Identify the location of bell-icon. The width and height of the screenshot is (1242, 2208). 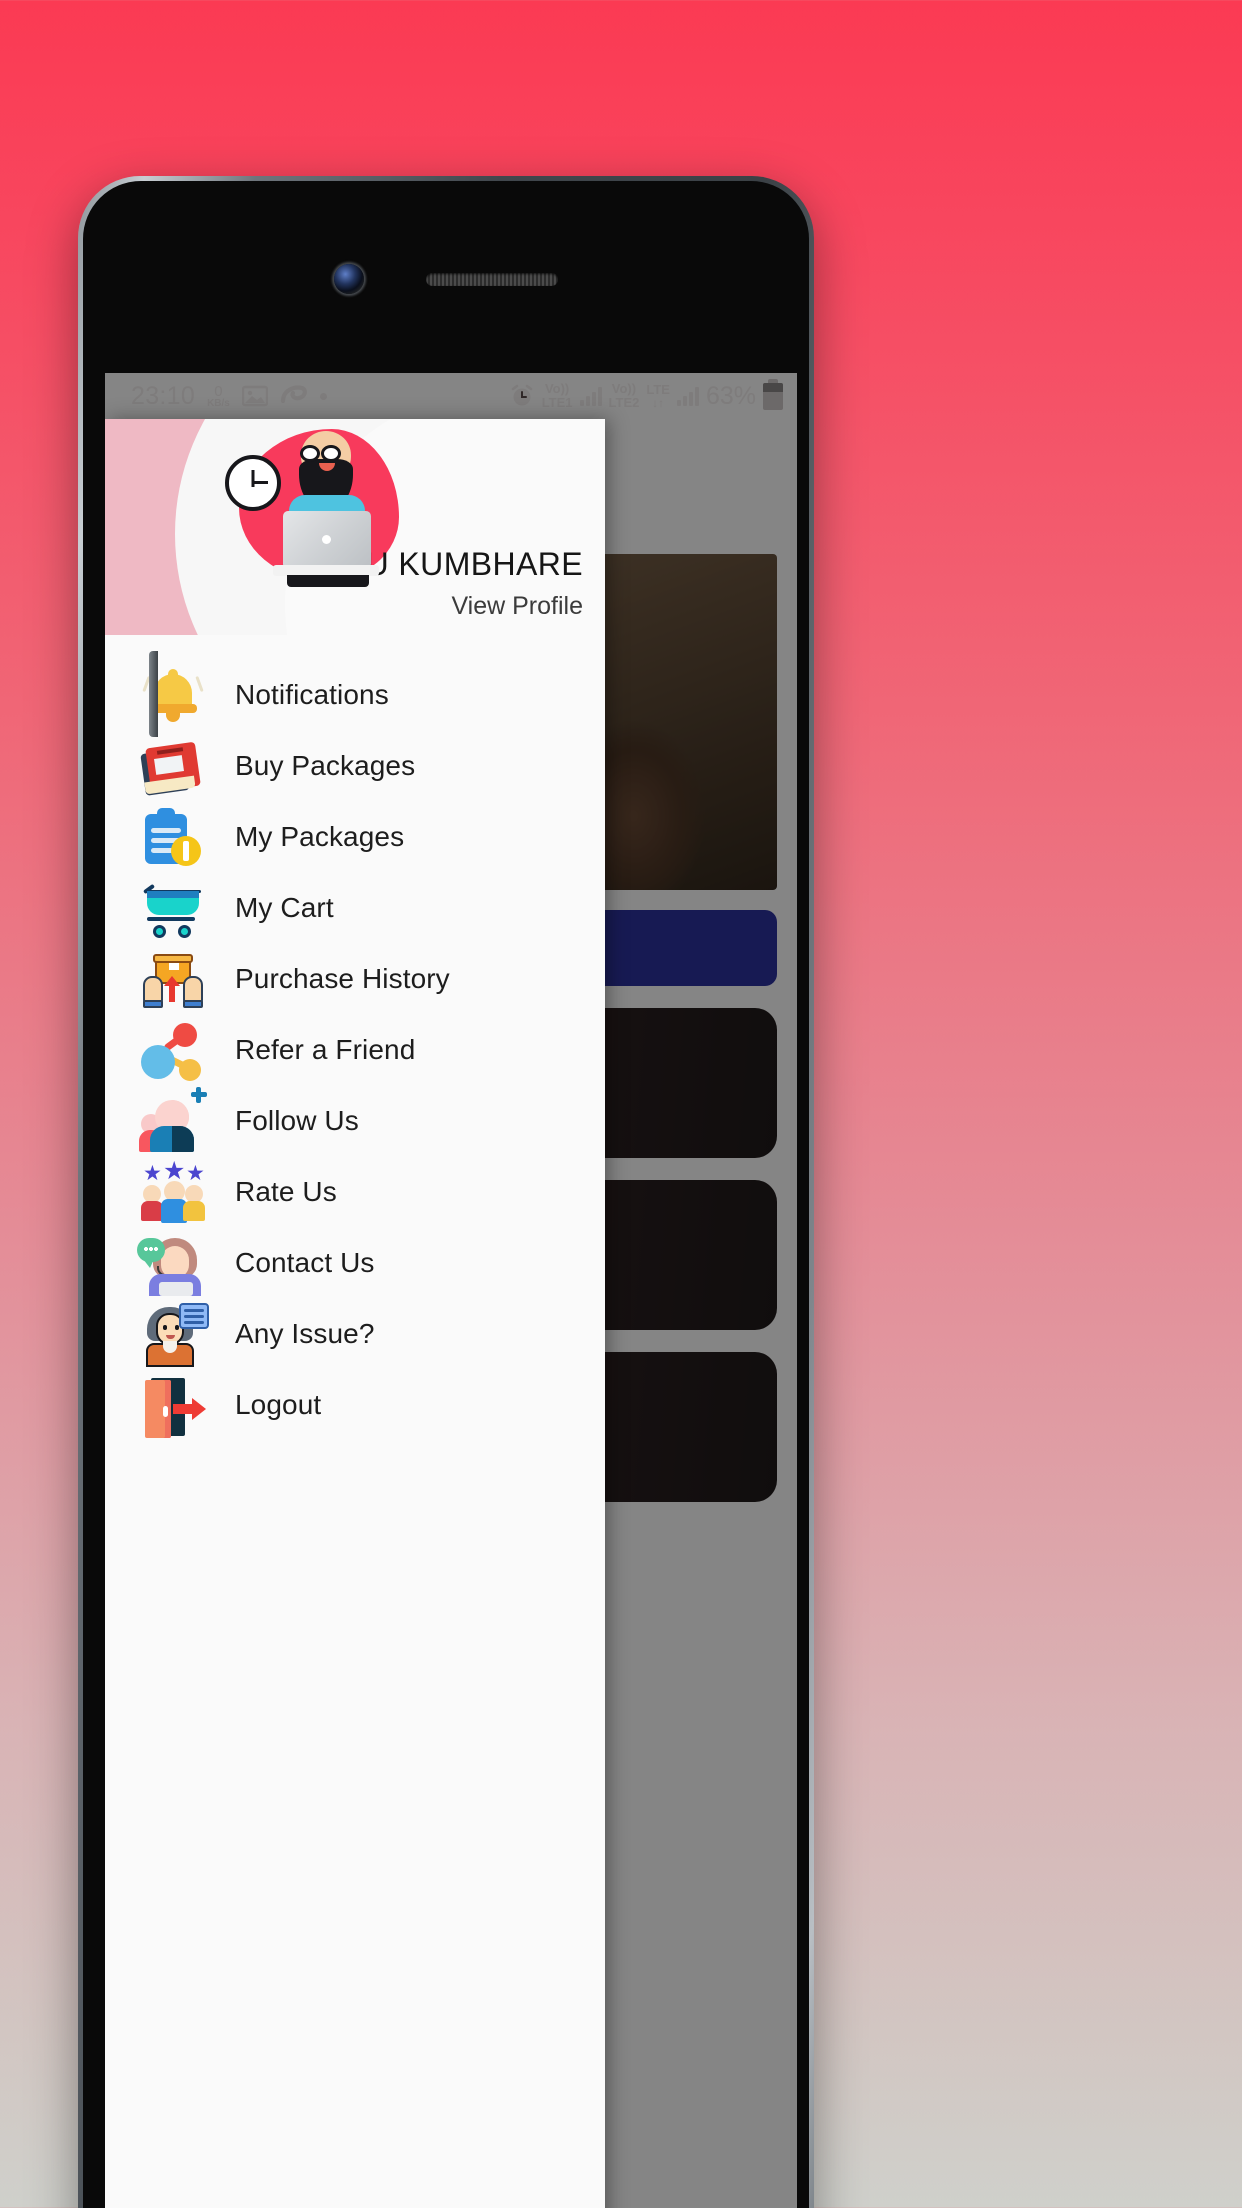
(173, 695).